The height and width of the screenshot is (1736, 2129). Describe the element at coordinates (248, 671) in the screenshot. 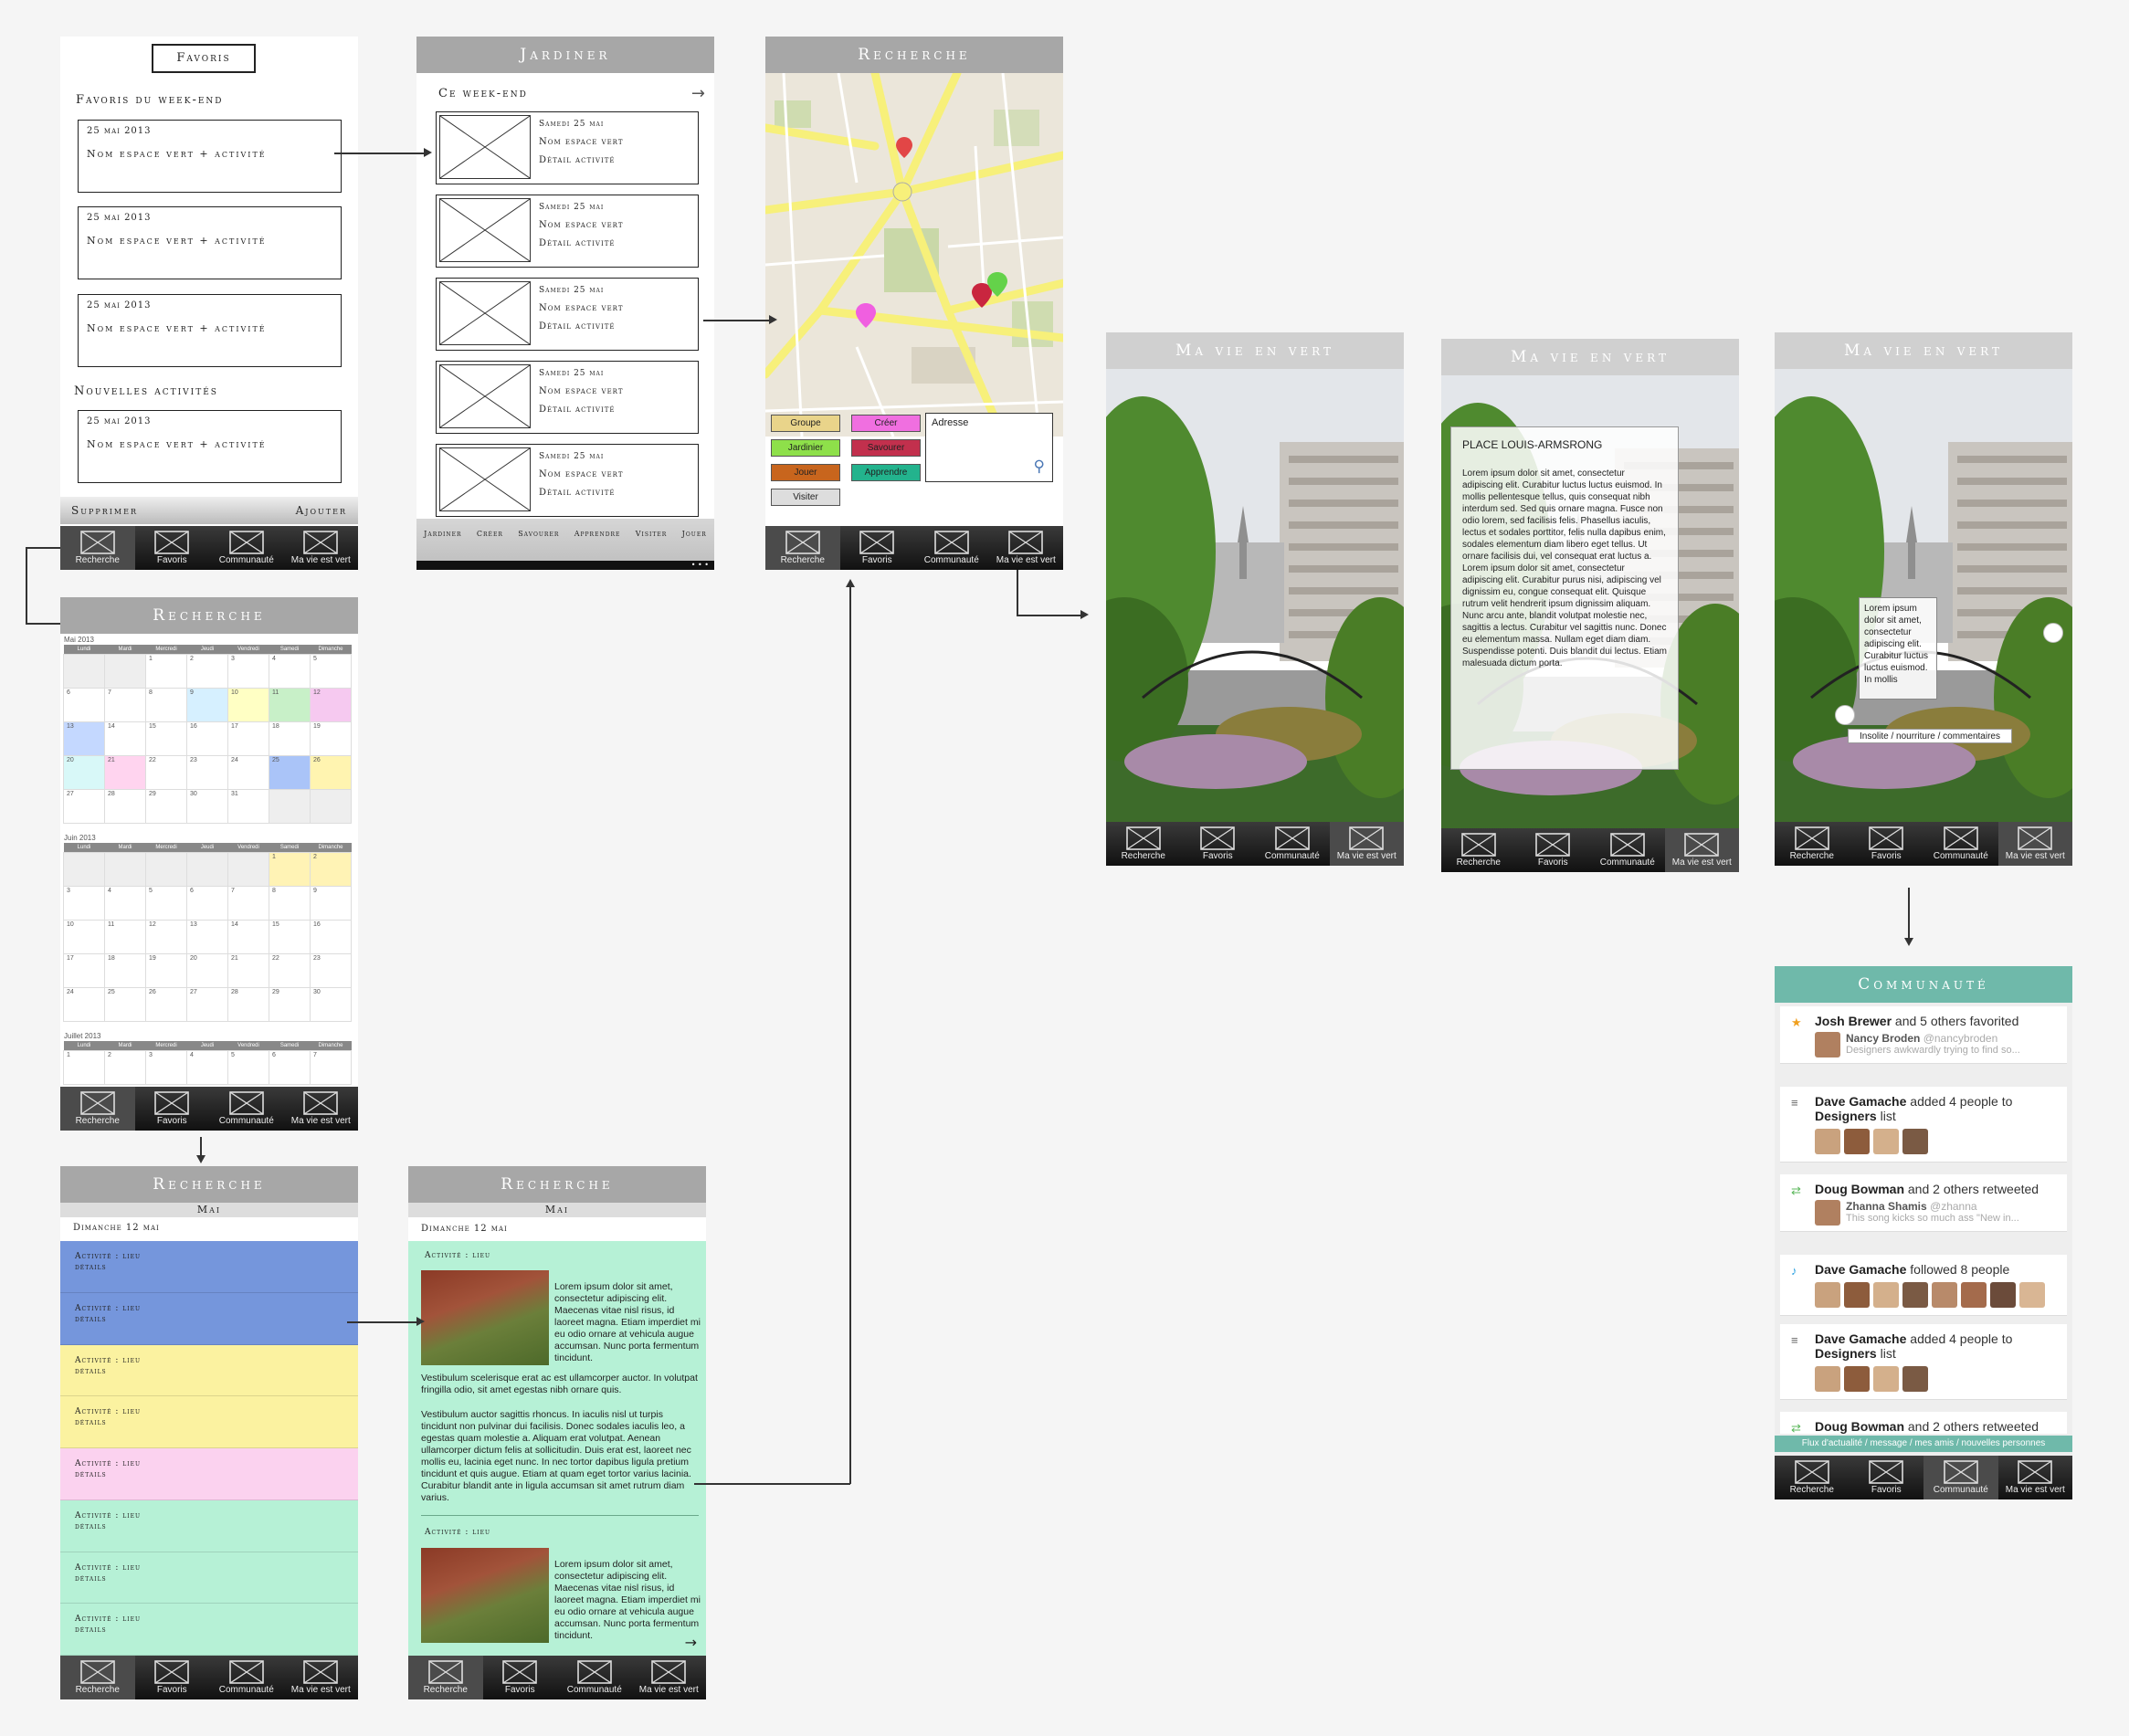

I see `calendar-day: 3` at that location.